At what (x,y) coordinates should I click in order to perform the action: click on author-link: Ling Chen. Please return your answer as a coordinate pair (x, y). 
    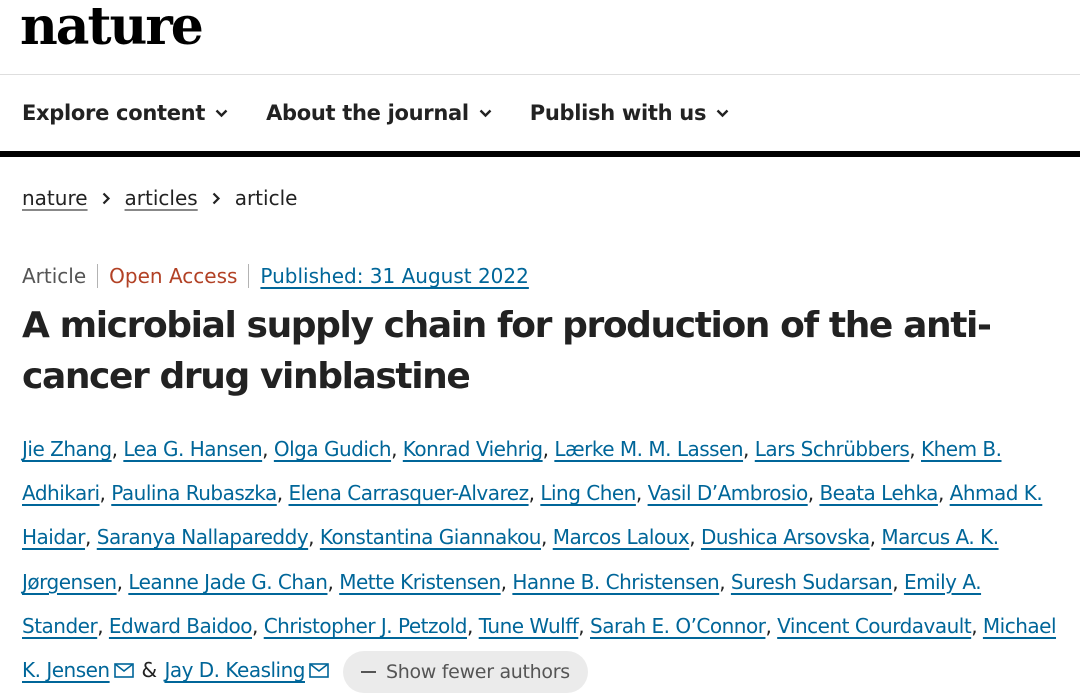
    Looking at the image, I should click on (588, 493).